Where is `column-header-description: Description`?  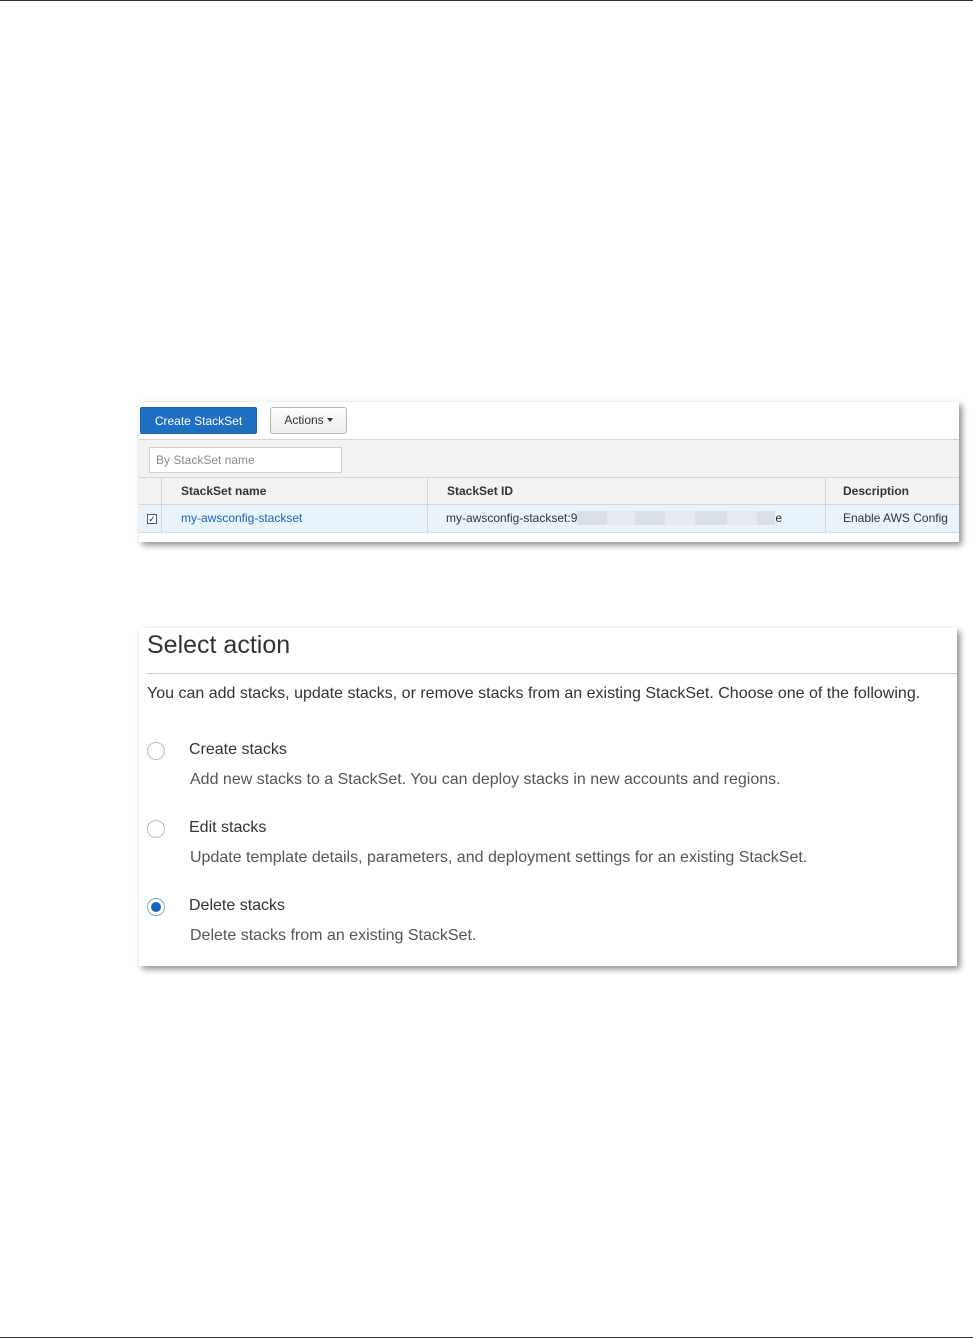
column-header-description: Description is located at coordinates (876, 491).